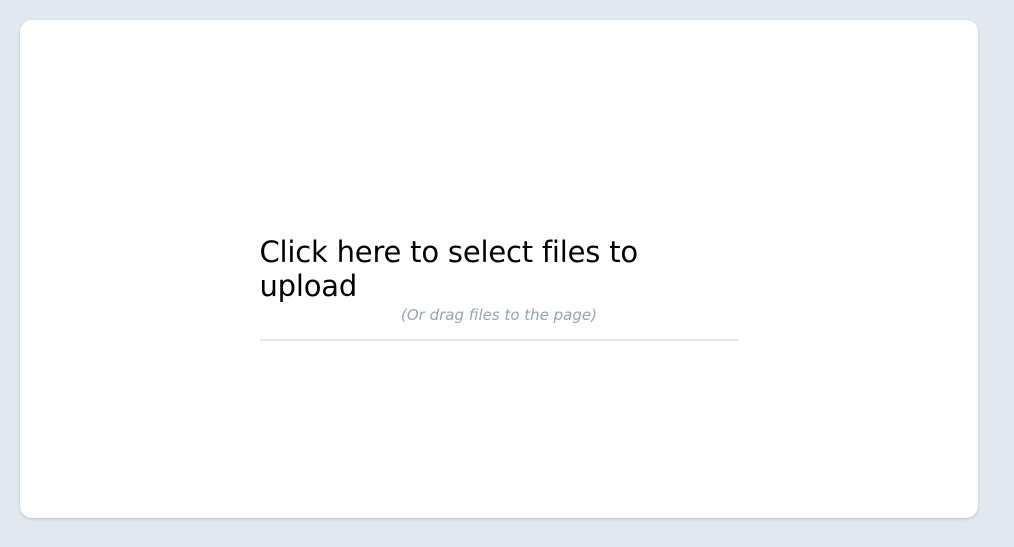  What do you see at coordinates (499, 315) in the screenshot?
I see `upload-subtitle: (Or drag files to the page)` at bounding box center [499, 315].